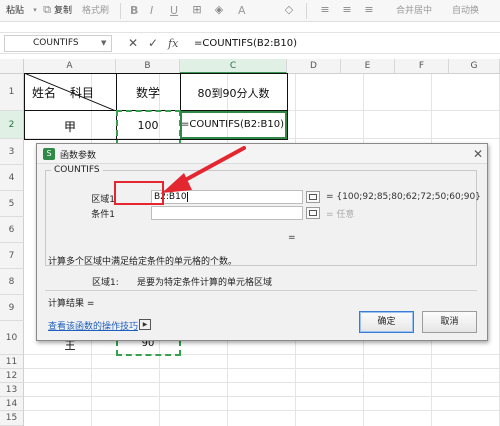 Image resolution: width=500 pixels, height=426 pixels. Describe the element at coordinates (12, 152) in the screenshot. I see `row-header-3: 3` at that location.